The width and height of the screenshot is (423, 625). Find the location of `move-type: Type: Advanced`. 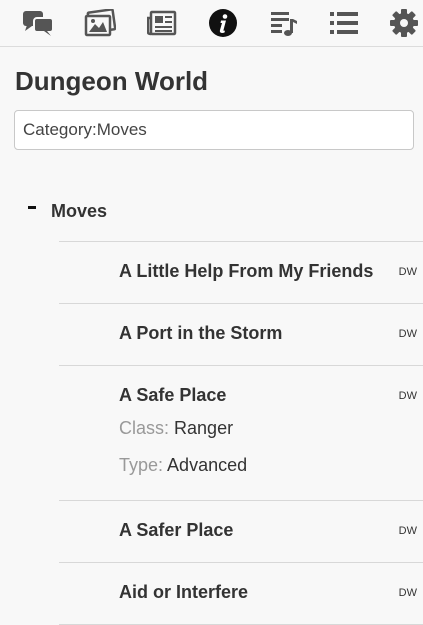

move-type: Type: Advanced is located at coordinates (183, 465).